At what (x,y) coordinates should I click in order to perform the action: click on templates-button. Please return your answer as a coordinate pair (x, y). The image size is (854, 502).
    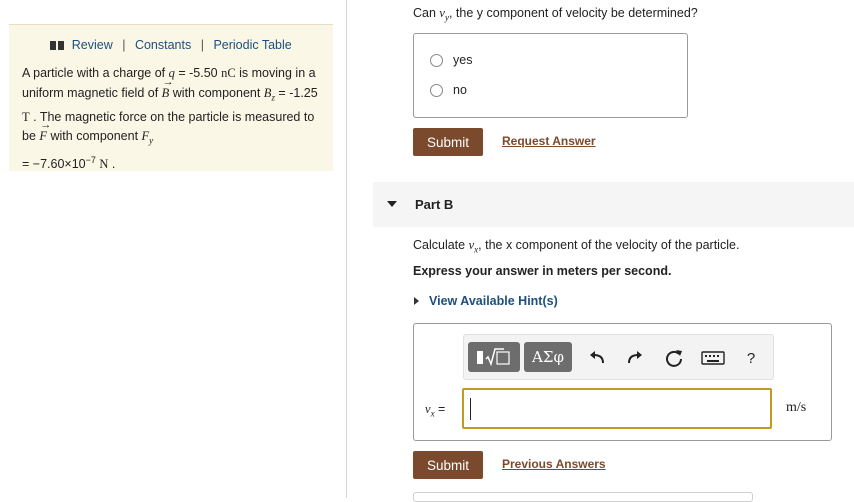
    Looking at the image, I should click on (494, 357).